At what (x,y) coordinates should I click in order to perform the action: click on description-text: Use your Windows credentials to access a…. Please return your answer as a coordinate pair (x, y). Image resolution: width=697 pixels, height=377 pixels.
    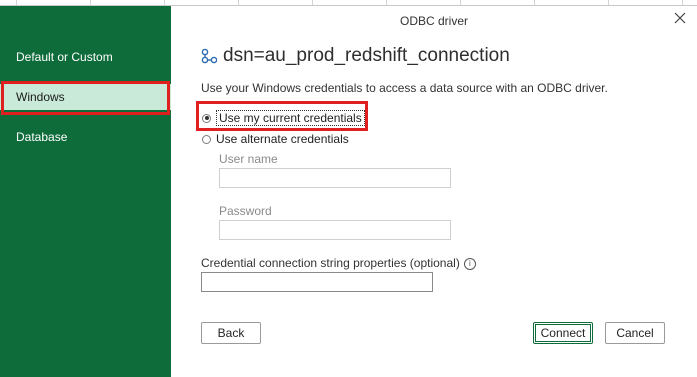
    Looking at the image, I should click on (404, 88).